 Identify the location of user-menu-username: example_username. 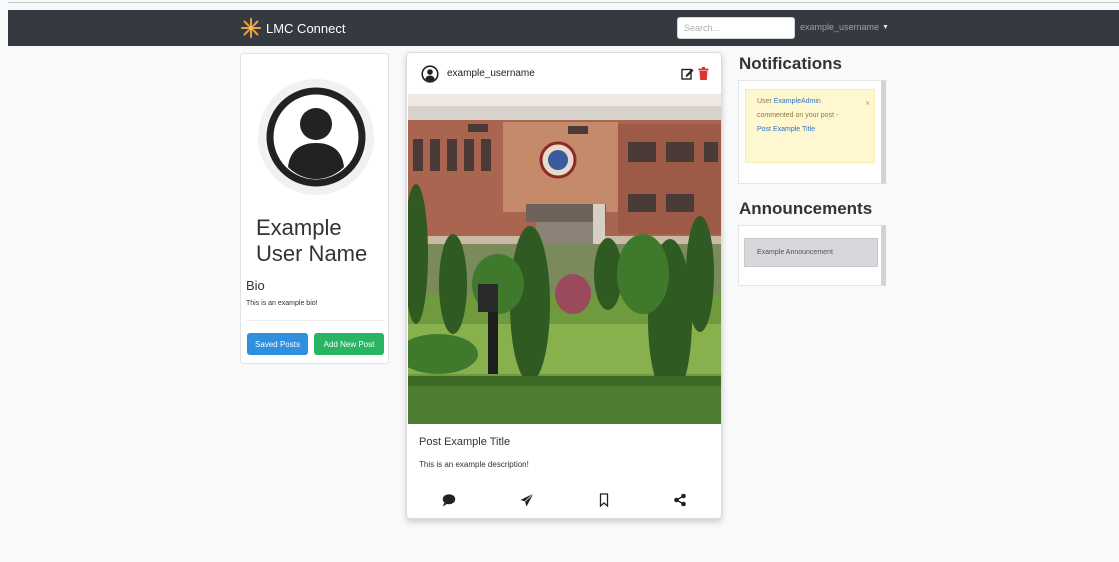
(840, 27).